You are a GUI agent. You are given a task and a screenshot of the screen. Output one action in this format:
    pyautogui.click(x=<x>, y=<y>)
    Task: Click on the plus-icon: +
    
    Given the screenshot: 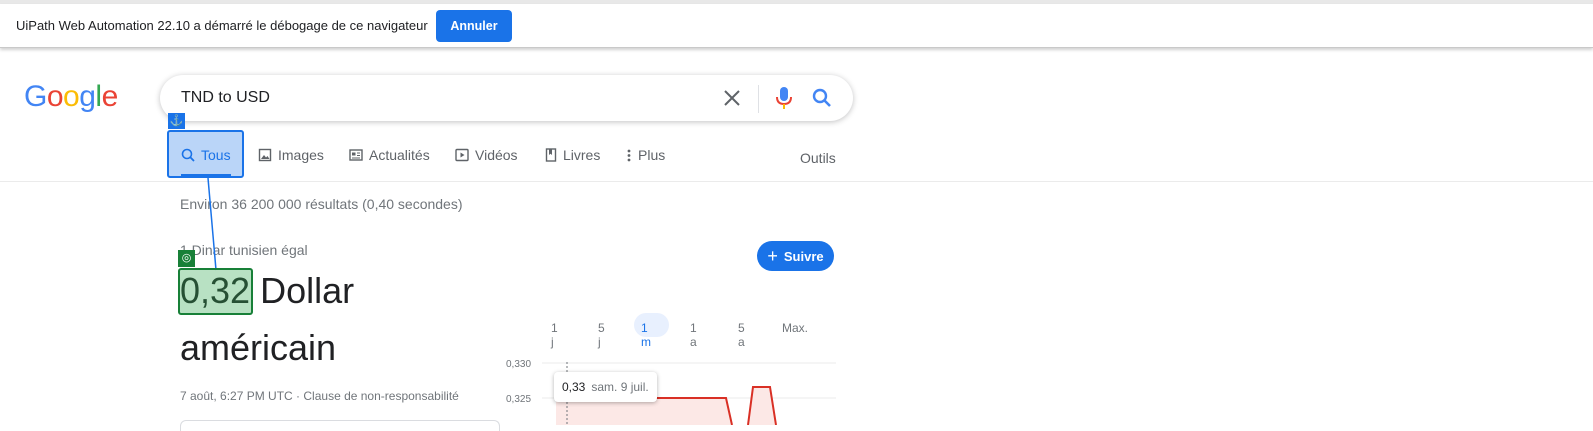 What is the action you would take?
    pyautogui.click(x=772, y=256)
    